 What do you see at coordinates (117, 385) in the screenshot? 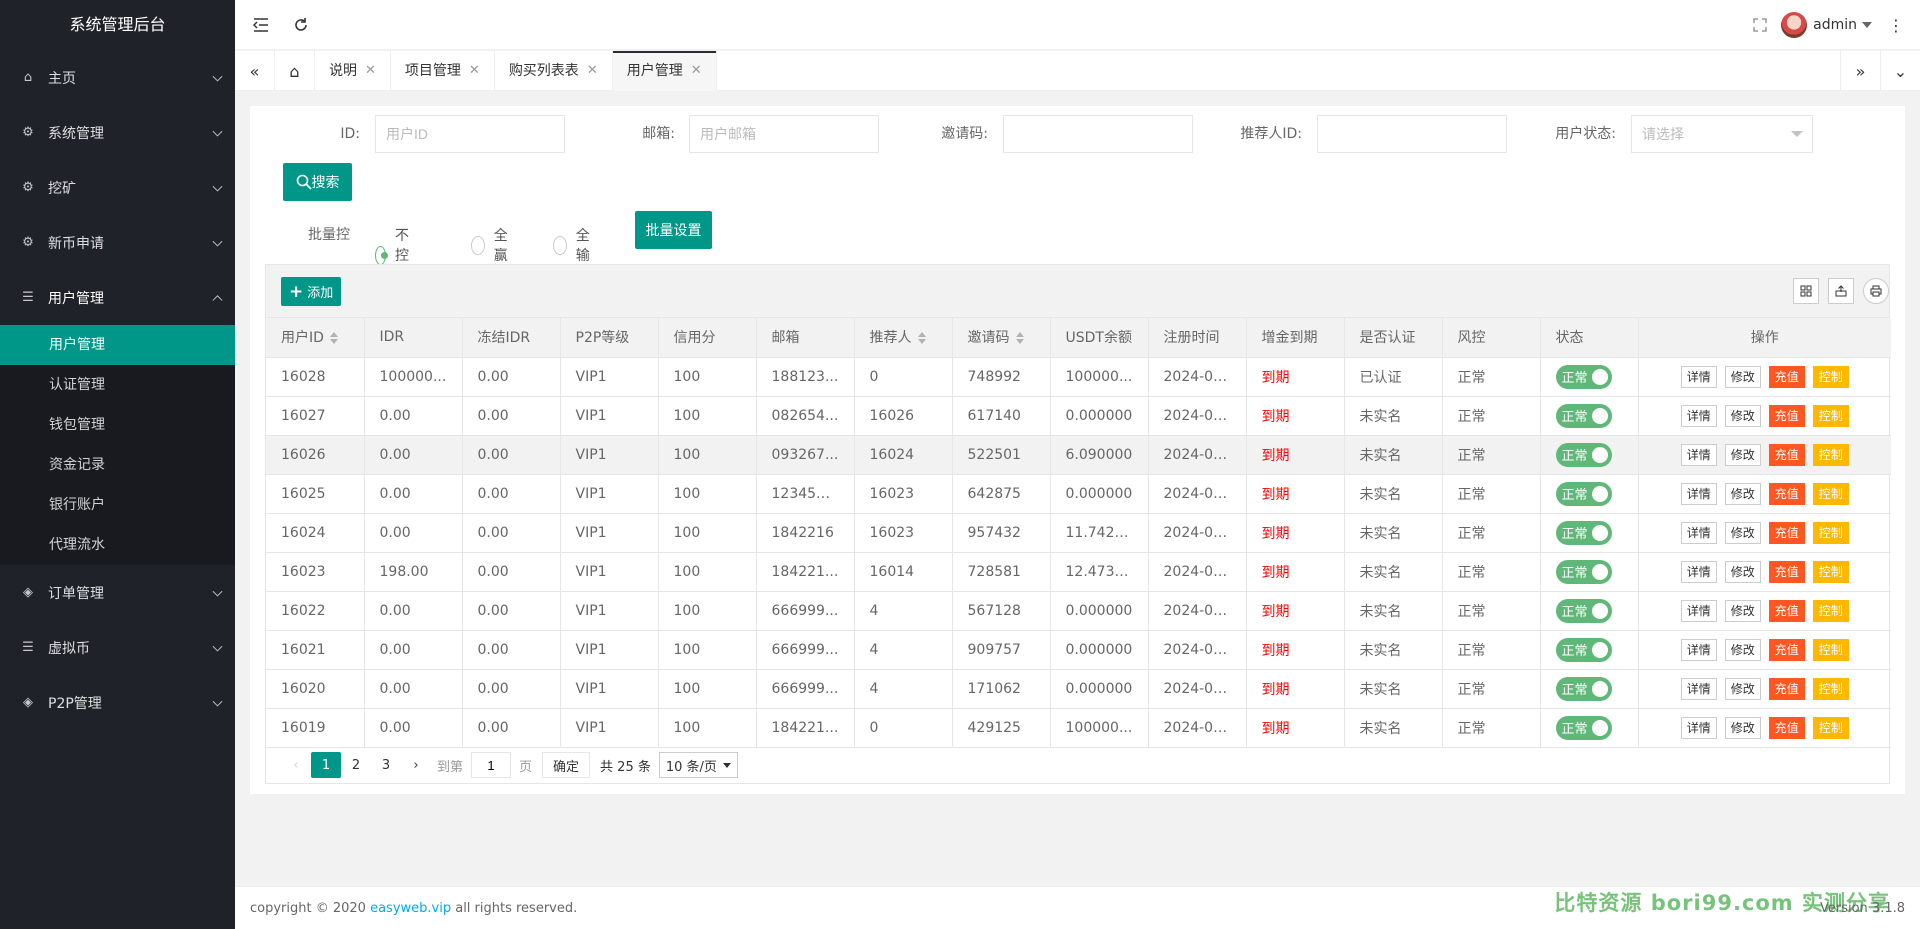
I see `sidebar-sub-auth-manage: 认证管理` at bounding box center [117, 385].